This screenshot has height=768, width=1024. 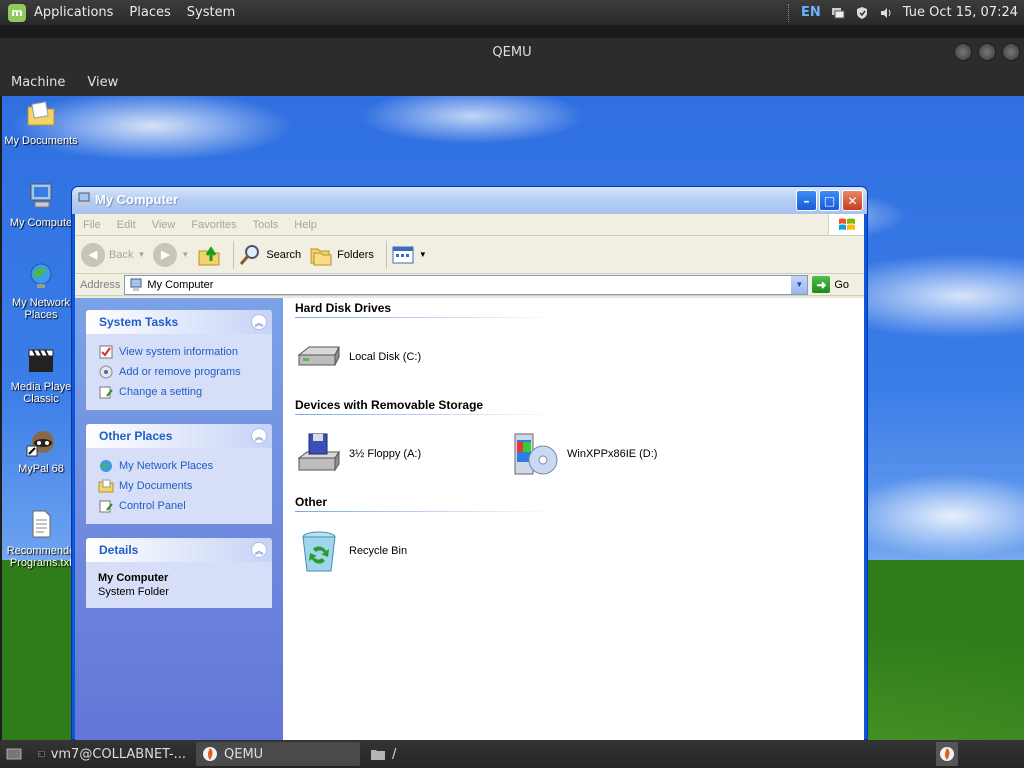 I want to click on floppy-drive-icon, so click(x=318, y=452).